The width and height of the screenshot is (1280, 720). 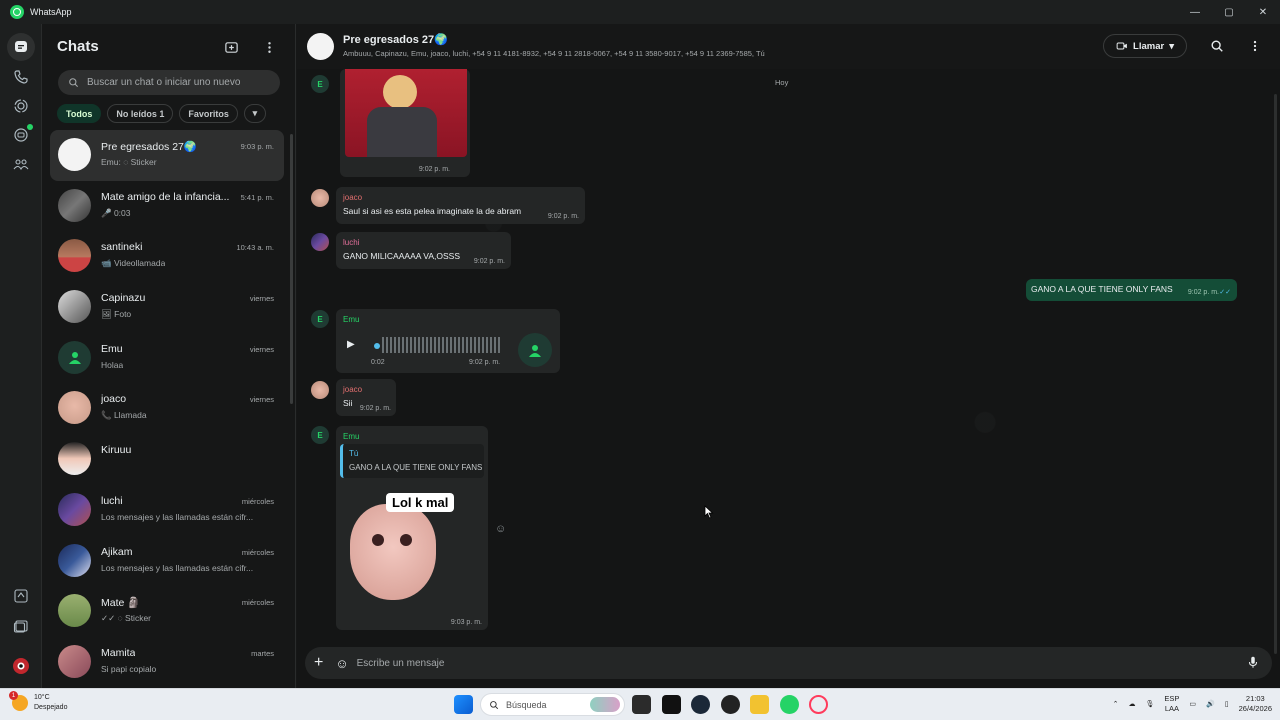 What do you see at coordinates (412, 461) in the screenshot?
I see `quoted-message: Tú GANO A LA QUE TIENE ONLY FANS` at bounding box center [412, 461].